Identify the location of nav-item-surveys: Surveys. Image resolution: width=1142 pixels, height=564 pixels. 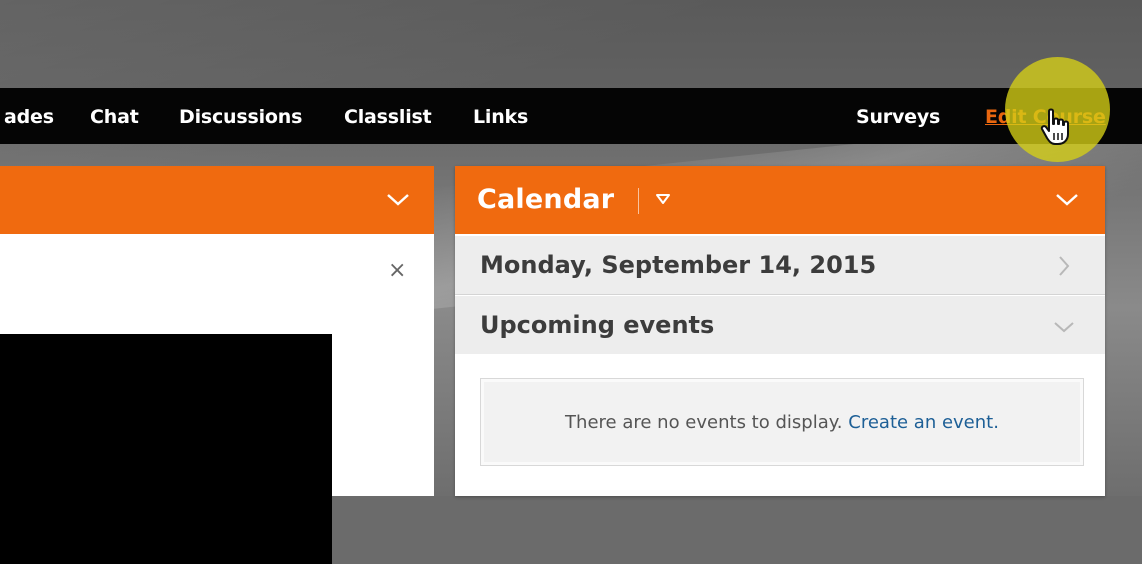
(898, 116).